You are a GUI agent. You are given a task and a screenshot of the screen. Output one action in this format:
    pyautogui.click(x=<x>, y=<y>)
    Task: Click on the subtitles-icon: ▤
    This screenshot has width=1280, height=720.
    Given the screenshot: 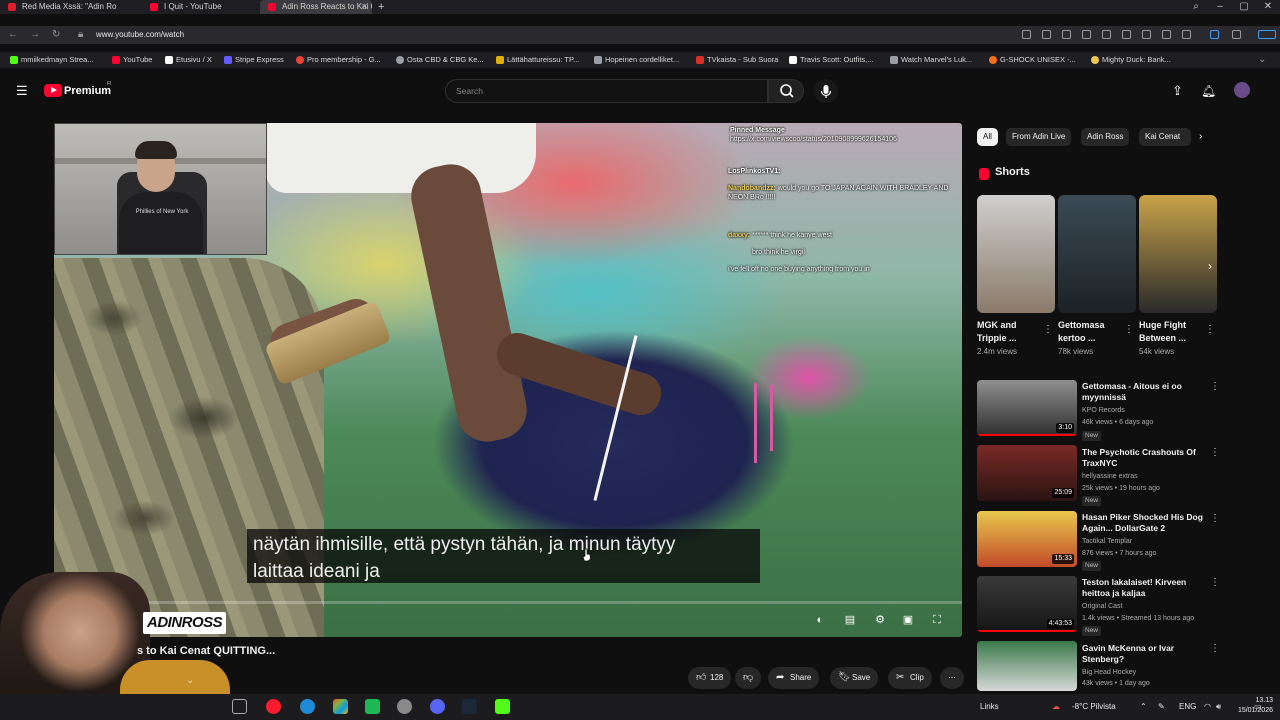 What is the action you would take?
    pyautogui.click(x=850, y=620)
    